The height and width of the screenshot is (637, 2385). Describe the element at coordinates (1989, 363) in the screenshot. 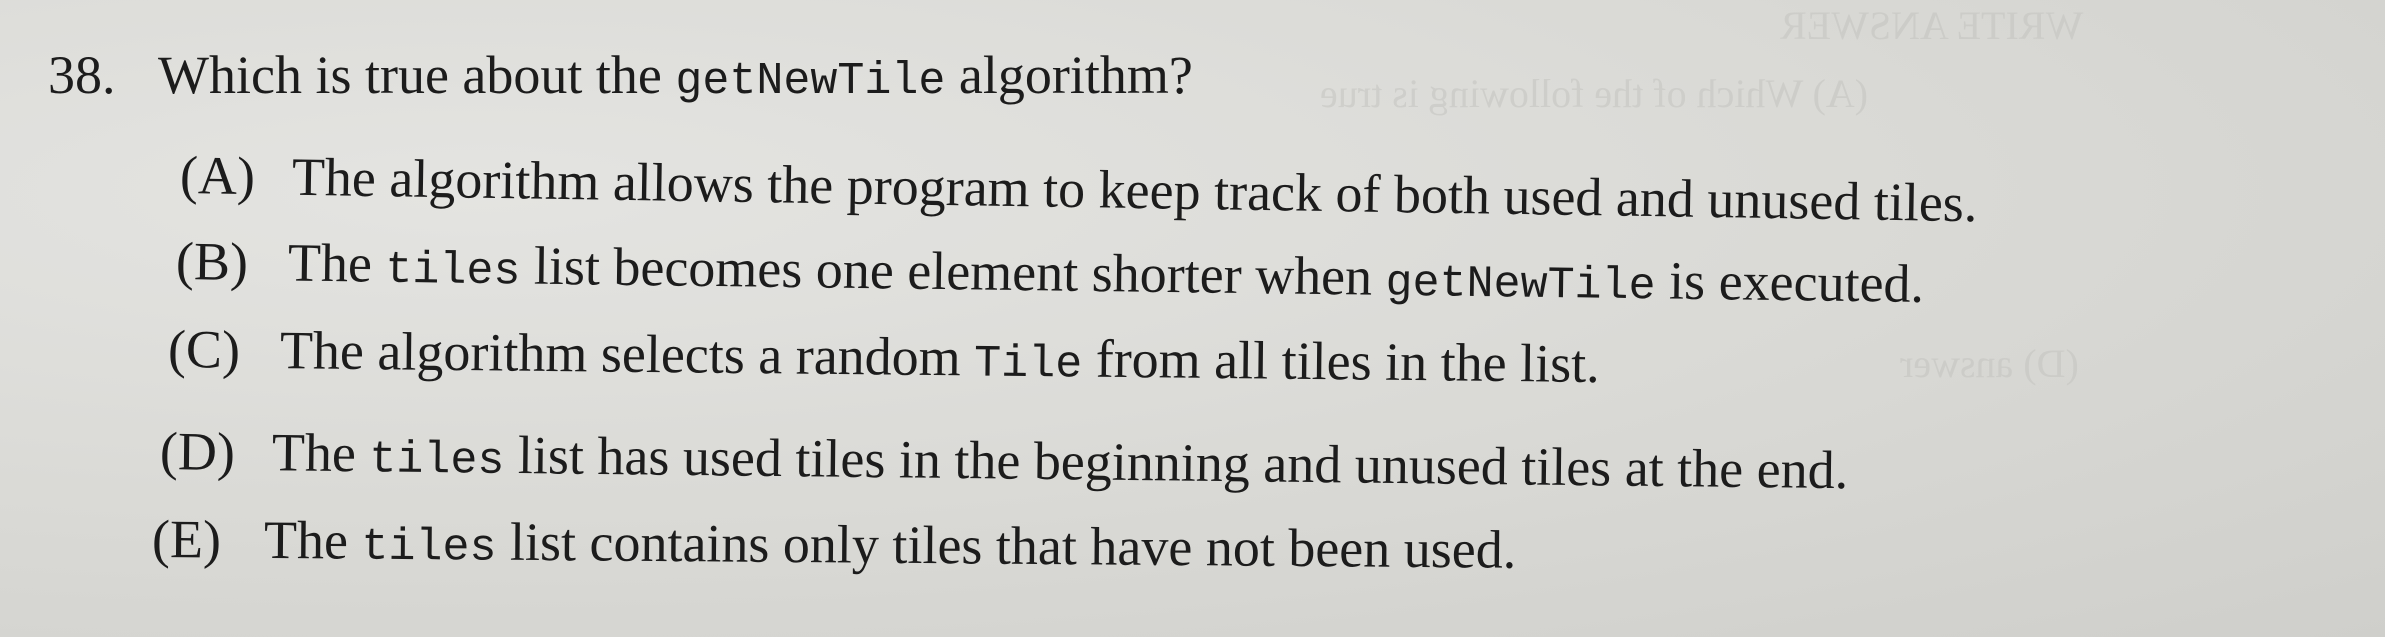

I see `bleed-through-text: (D) answer` at that location.